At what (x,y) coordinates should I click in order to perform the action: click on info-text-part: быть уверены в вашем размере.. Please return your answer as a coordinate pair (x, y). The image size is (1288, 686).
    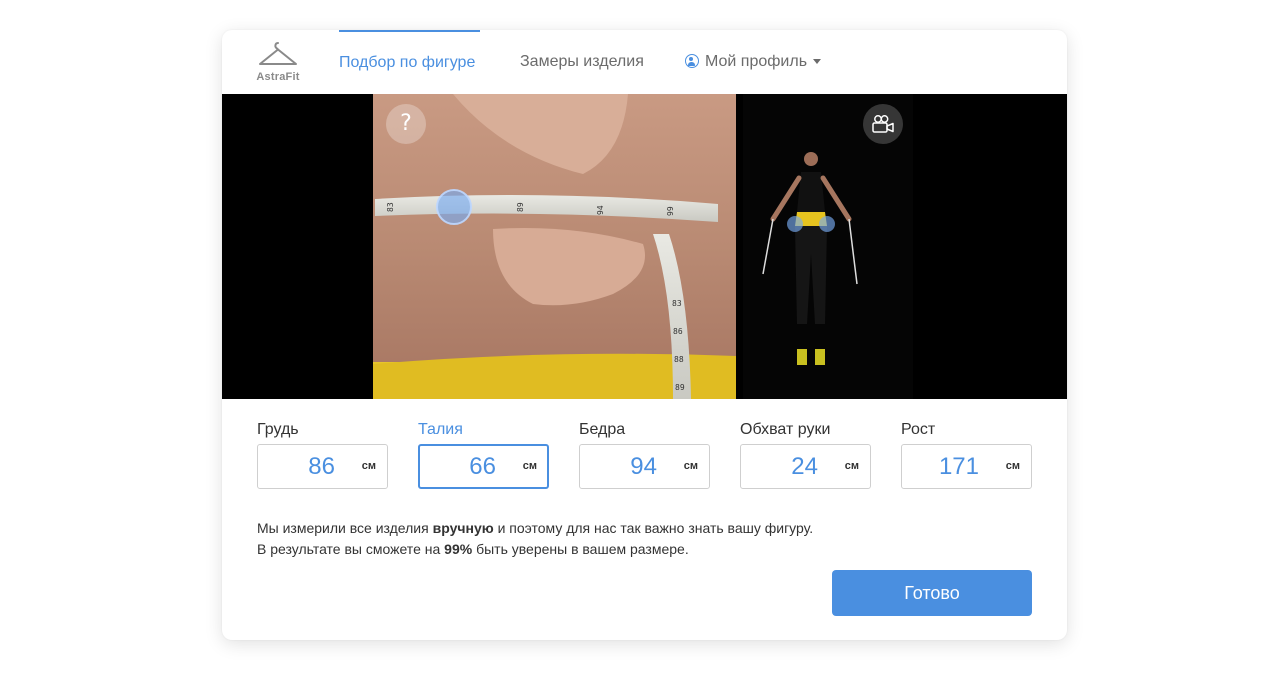
    Looking at the image, I should click on (580, 549).